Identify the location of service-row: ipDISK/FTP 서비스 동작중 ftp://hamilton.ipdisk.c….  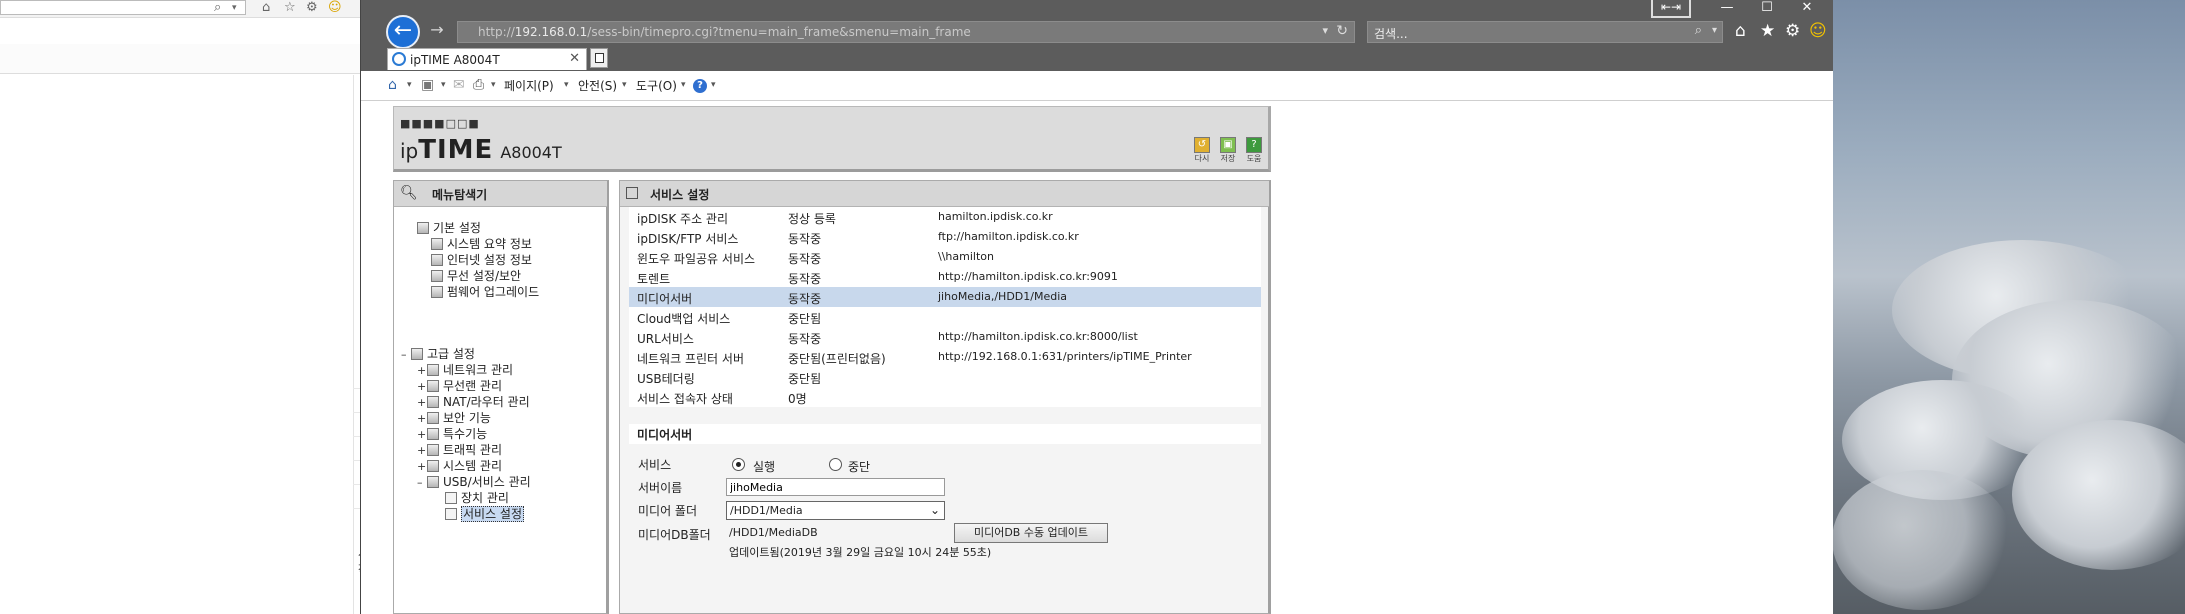
(945, 237).